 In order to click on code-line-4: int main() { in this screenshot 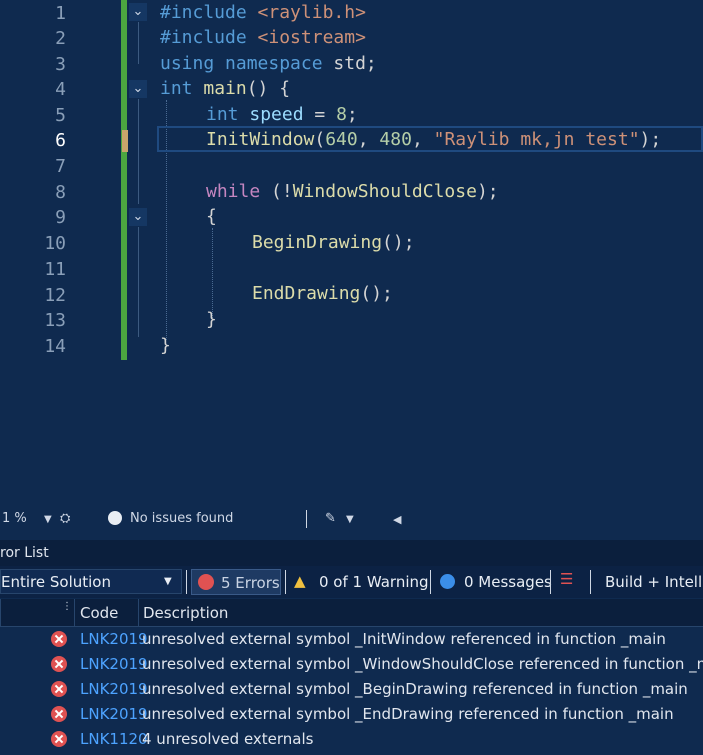, I will do `click(225, 88)`.